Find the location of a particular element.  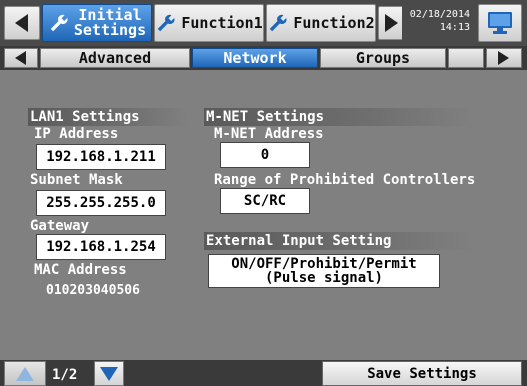

external-input-field: ON/OFF/Prohibit/Permit (Pulse signal) is located at coordinates (324, 271).